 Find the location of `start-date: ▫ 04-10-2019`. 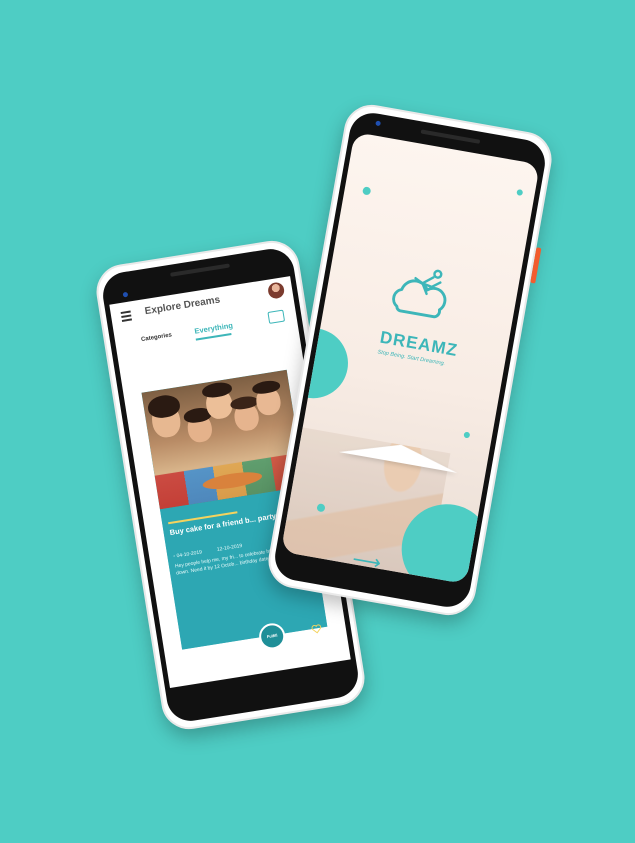

start-date: ▫ 04-10-2019 is located at coordinates (187, 554).